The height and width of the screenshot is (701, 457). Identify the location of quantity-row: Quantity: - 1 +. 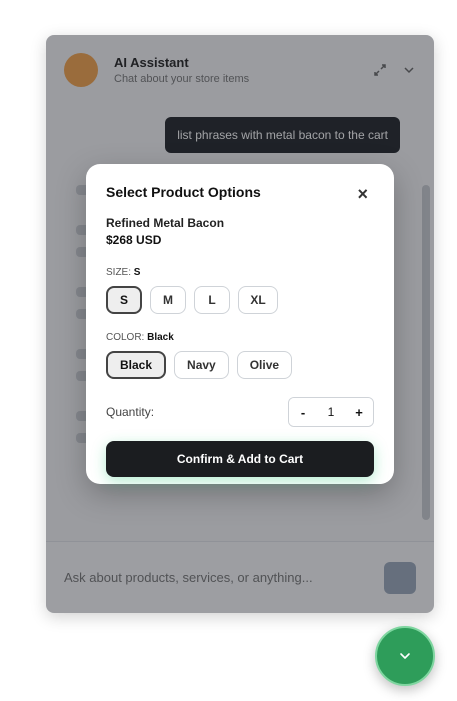
(240, 412).